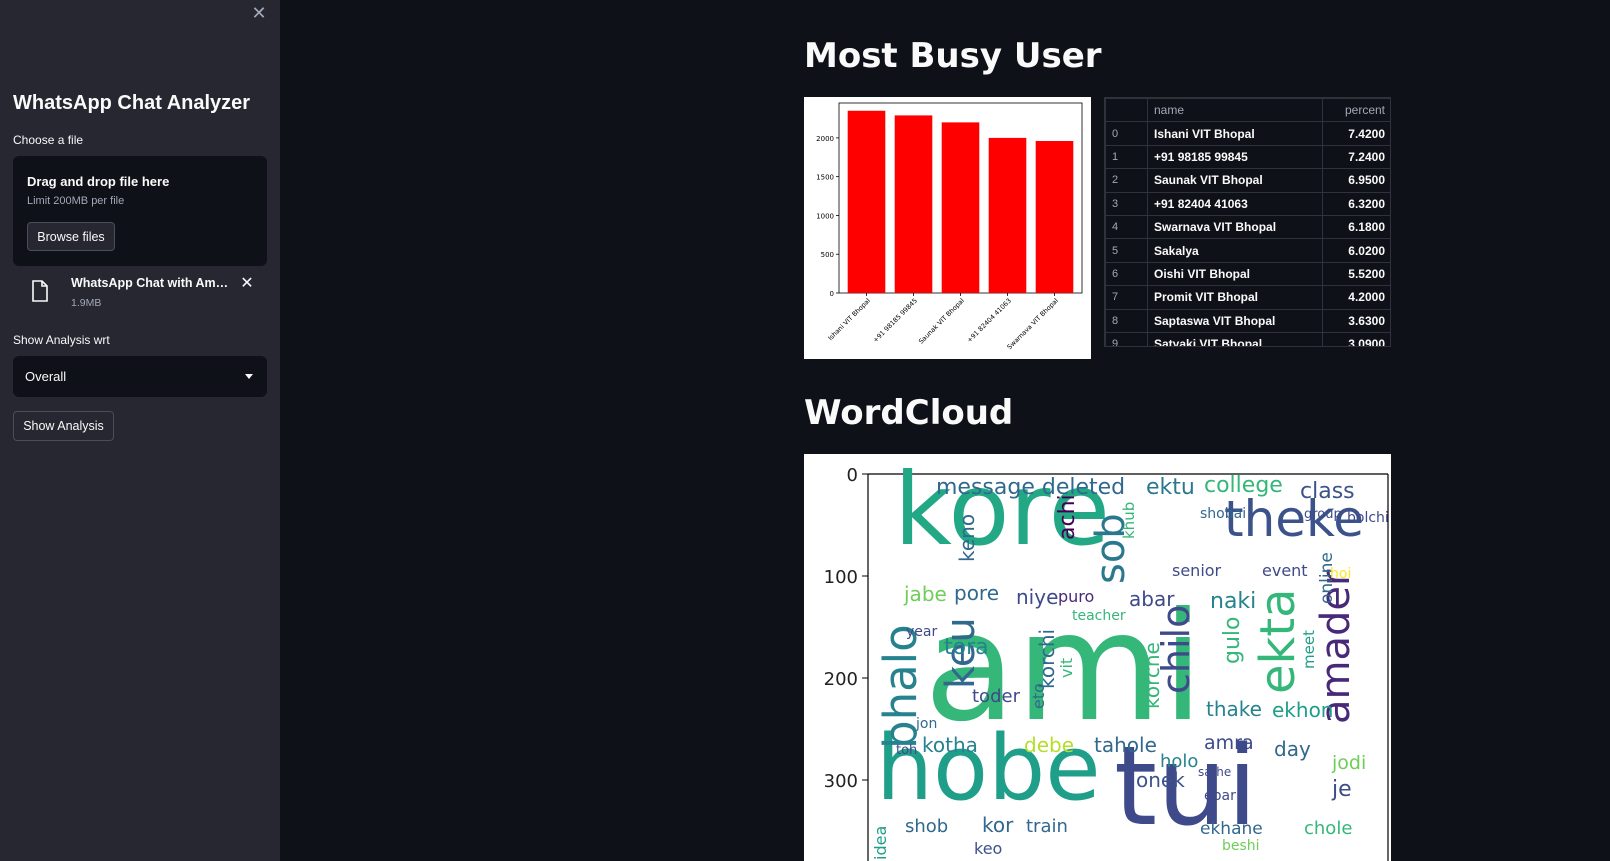 The height and width of the screenshot is (861, 1610). Describe the element at coordinates (825, 139) in the screenshot. I see `y-tick-label: 2000` at that location.